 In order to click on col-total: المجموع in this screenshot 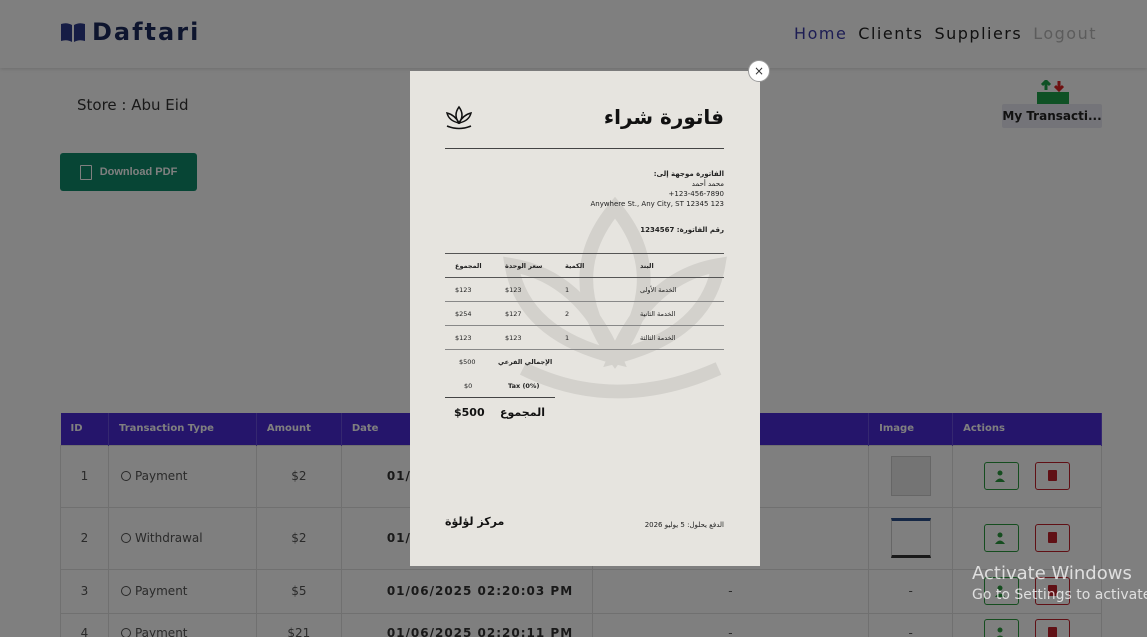, I will do `click(468, 266)`.